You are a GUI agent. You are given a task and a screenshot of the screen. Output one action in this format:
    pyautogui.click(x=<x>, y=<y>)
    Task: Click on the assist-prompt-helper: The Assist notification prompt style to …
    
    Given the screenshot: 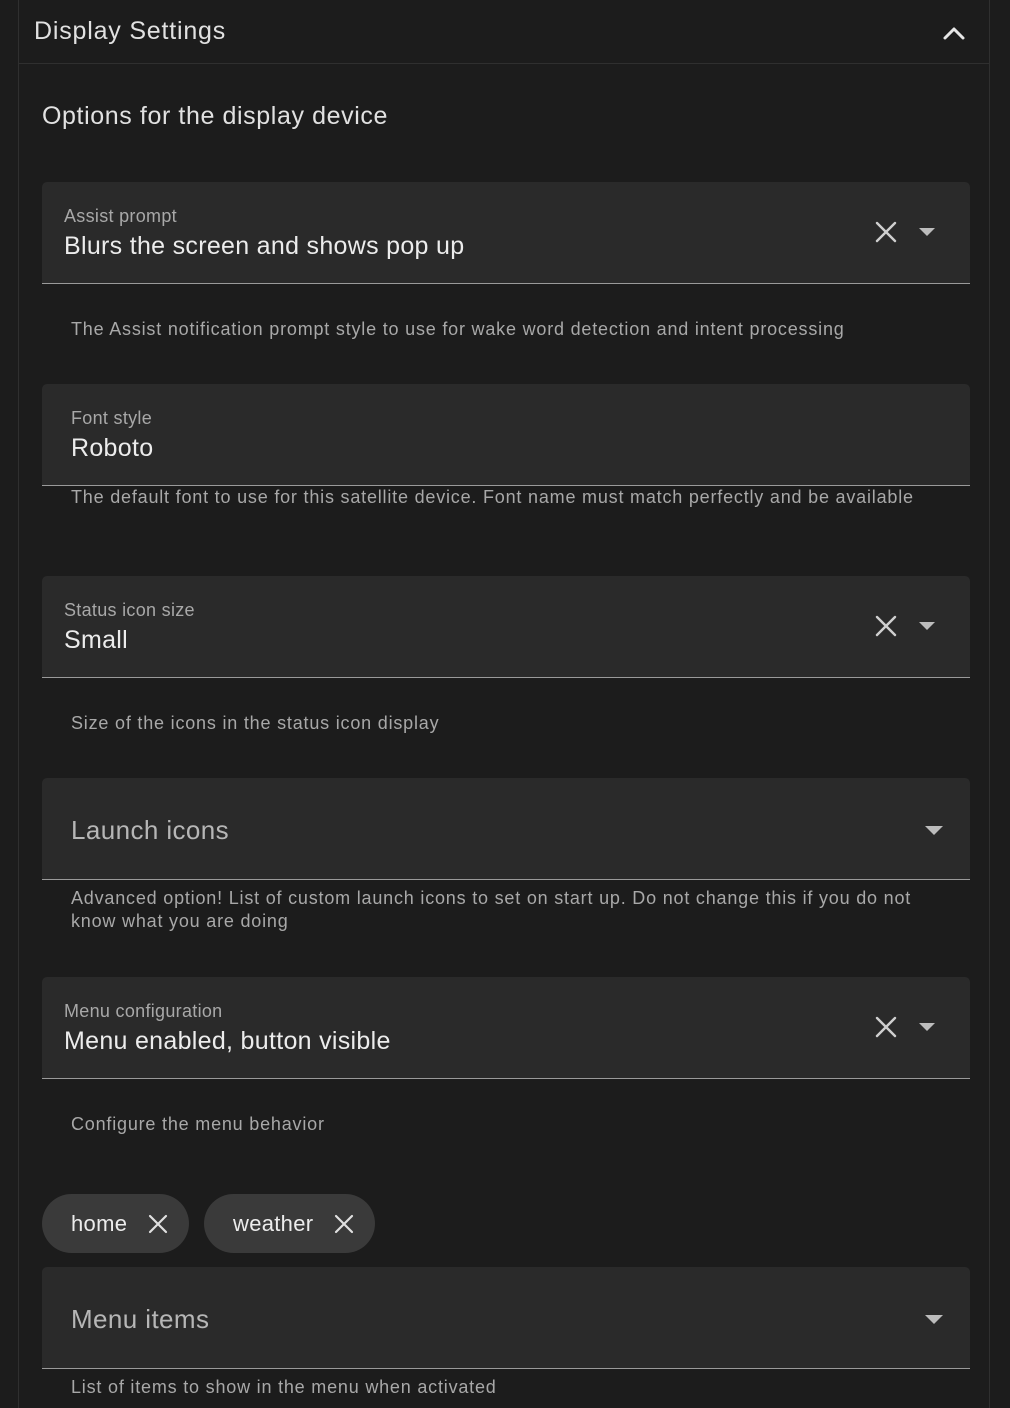 What is the action you would take?
    pyautogui.click(x=458, y=329)
    